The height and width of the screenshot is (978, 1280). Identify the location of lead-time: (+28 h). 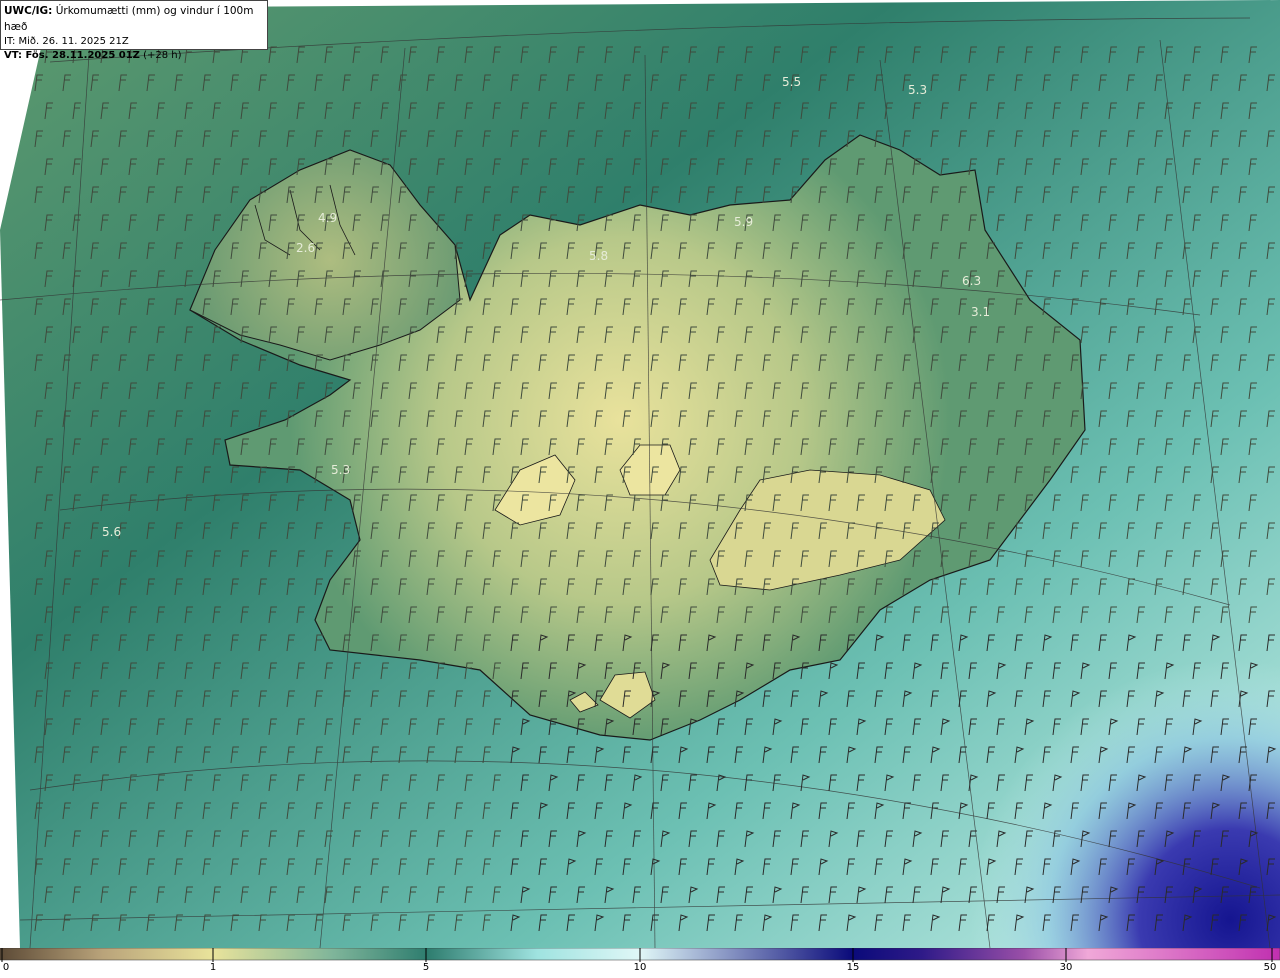
(162, 55).